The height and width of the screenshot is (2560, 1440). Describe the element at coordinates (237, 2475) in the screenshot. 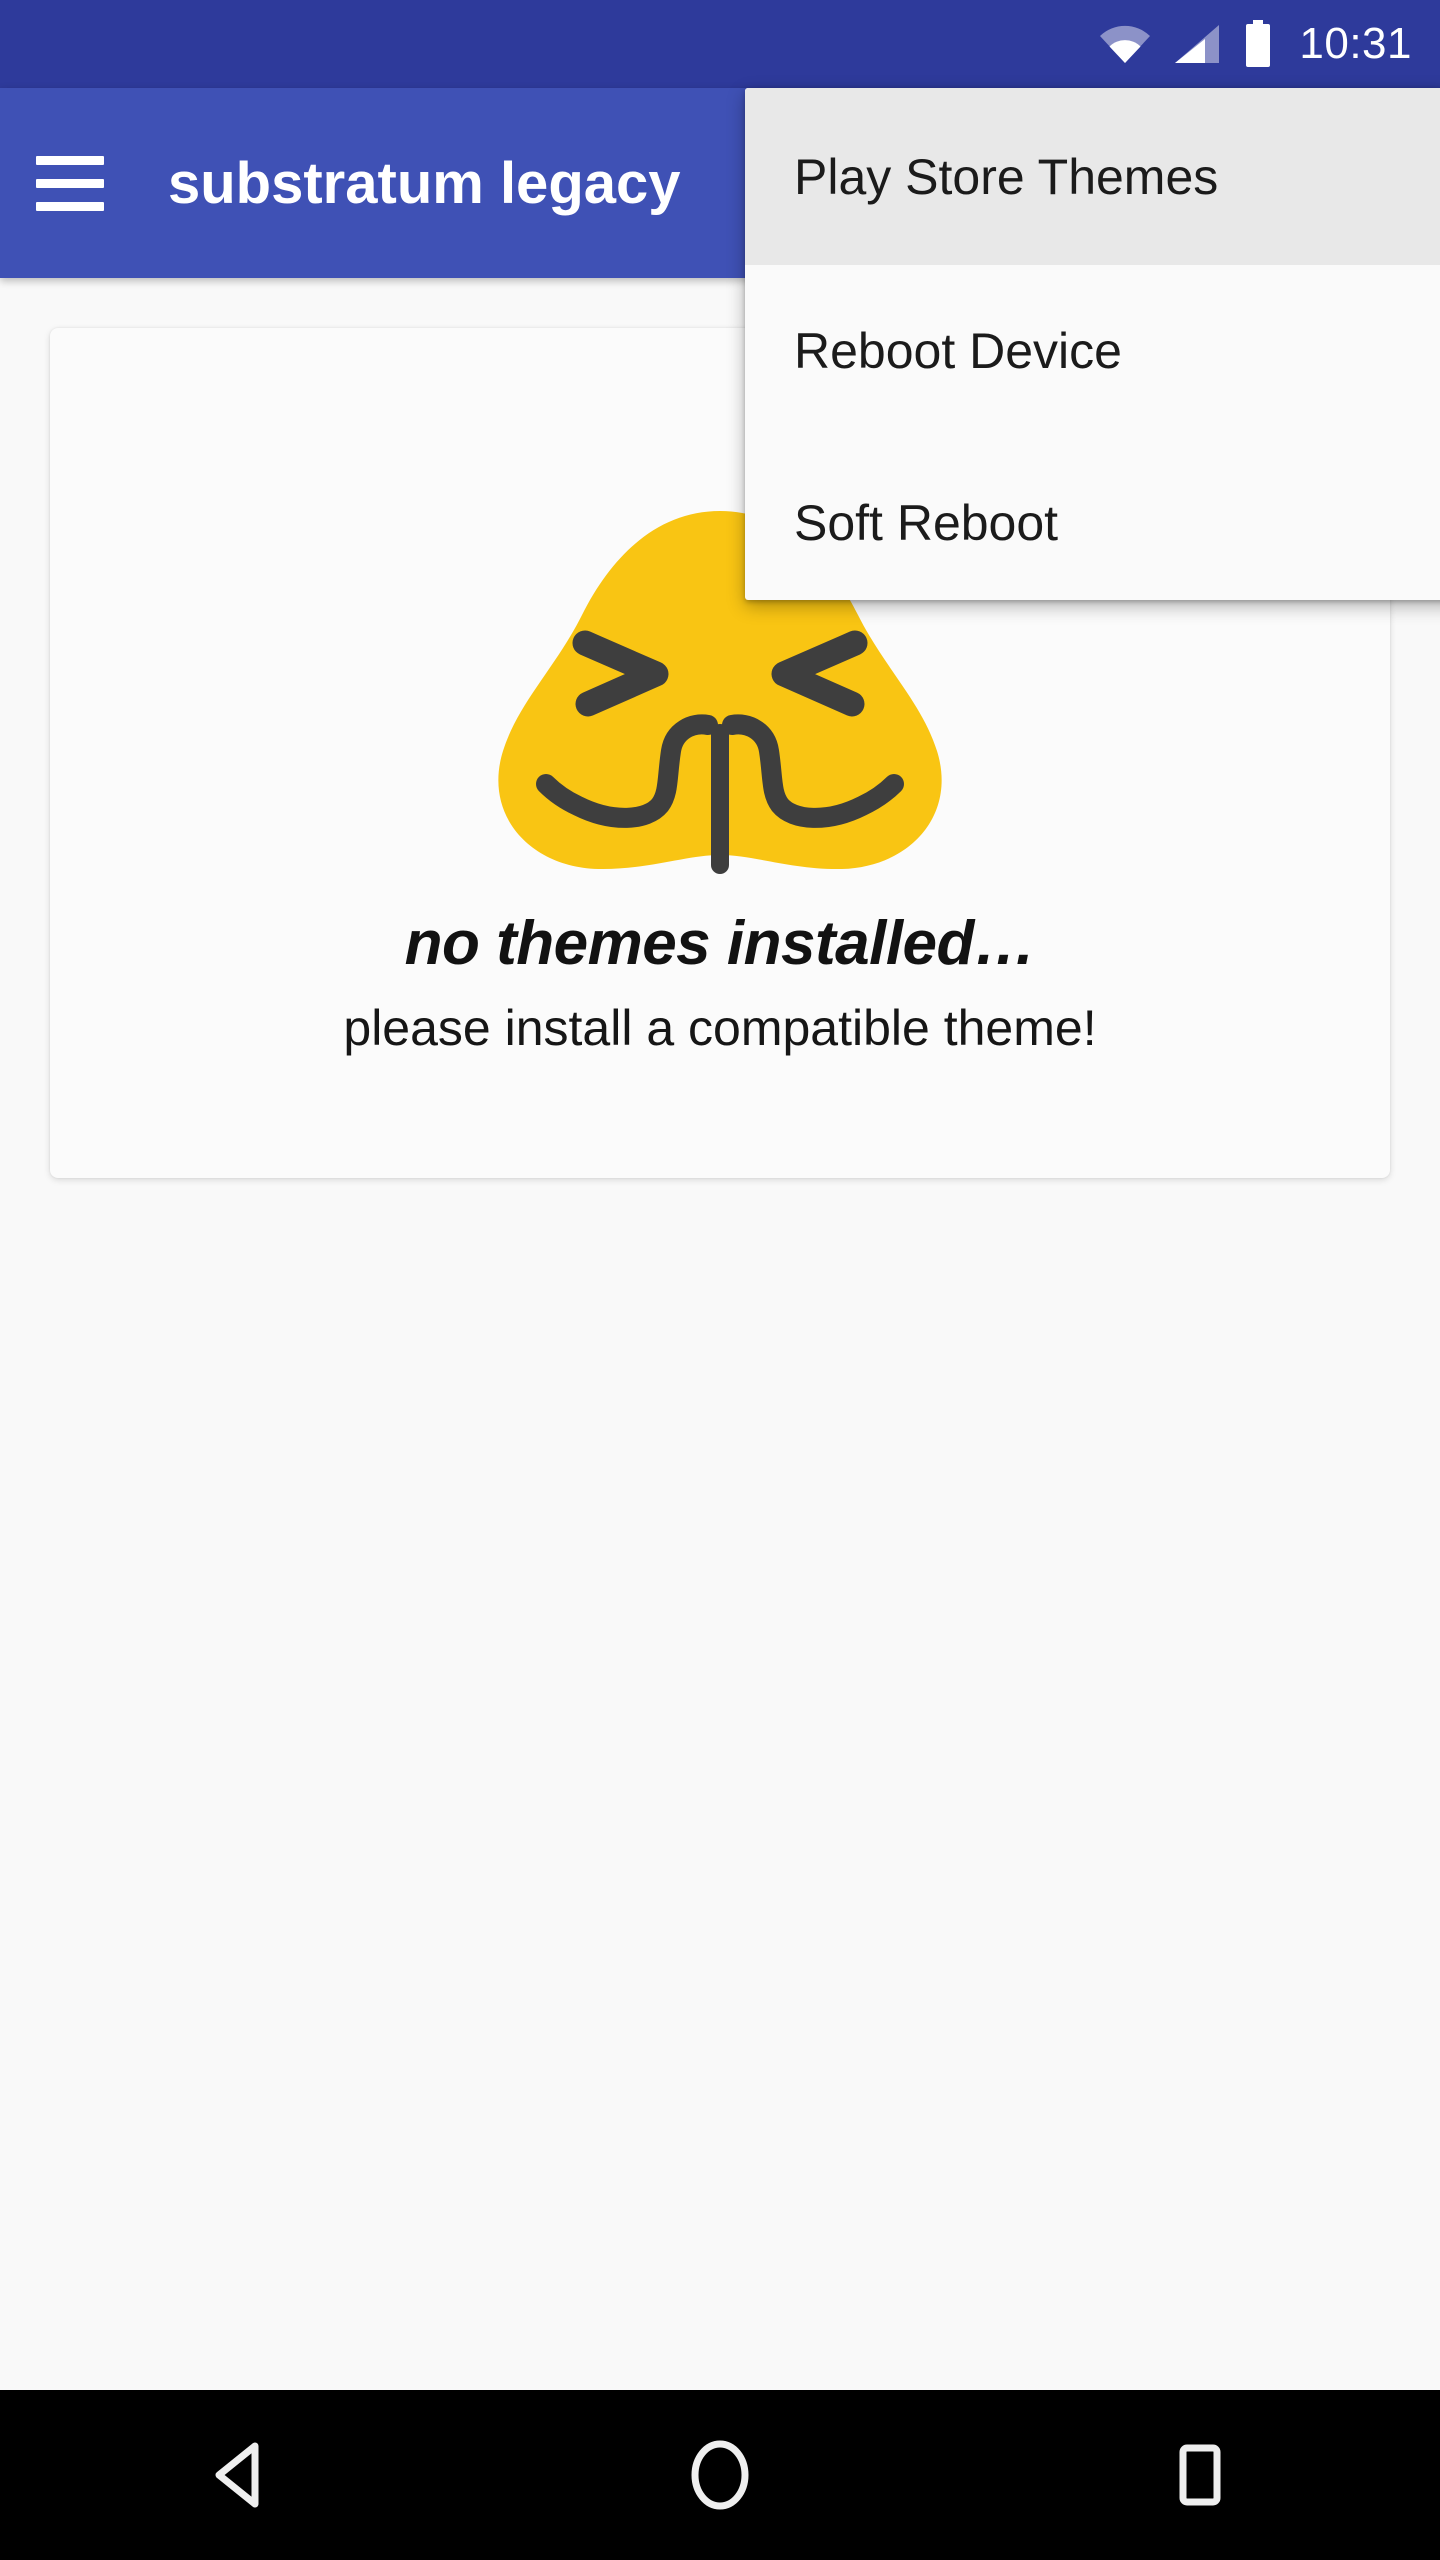

I see `back-triangle-icon` at that location.